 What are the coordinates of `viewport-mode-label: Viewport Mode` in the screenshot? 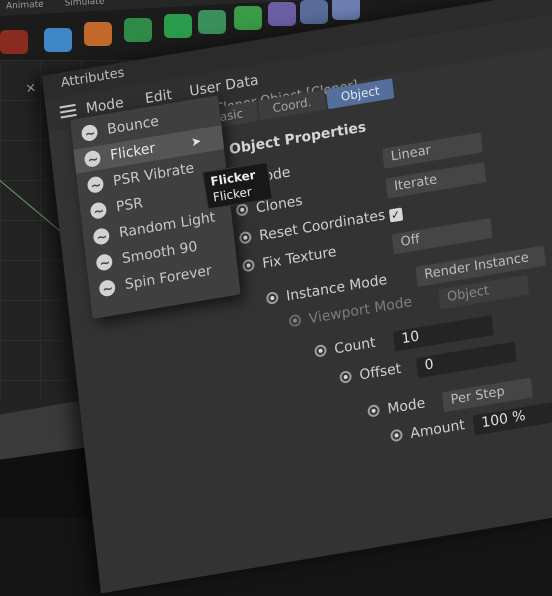 It's located at (360, 311).